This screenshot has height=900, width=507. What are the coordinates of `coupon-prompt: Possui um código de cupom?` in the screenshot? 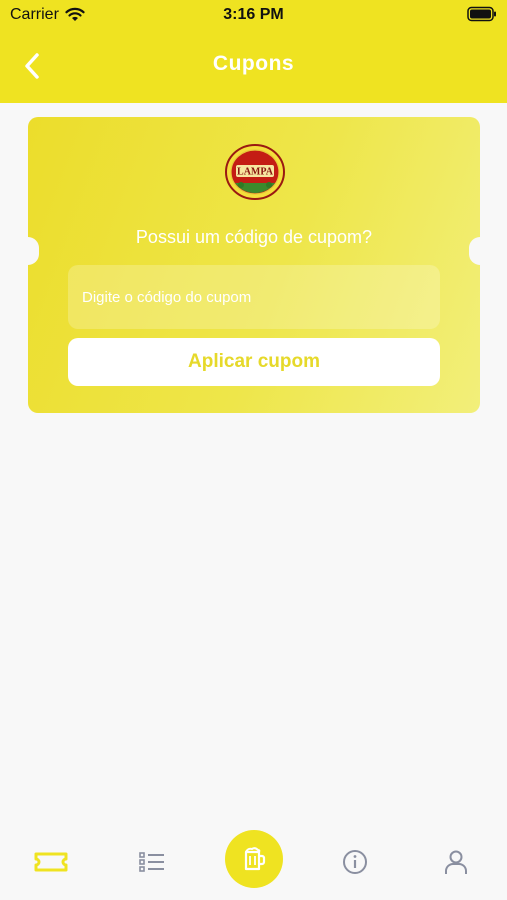 It's located at (254, 237).